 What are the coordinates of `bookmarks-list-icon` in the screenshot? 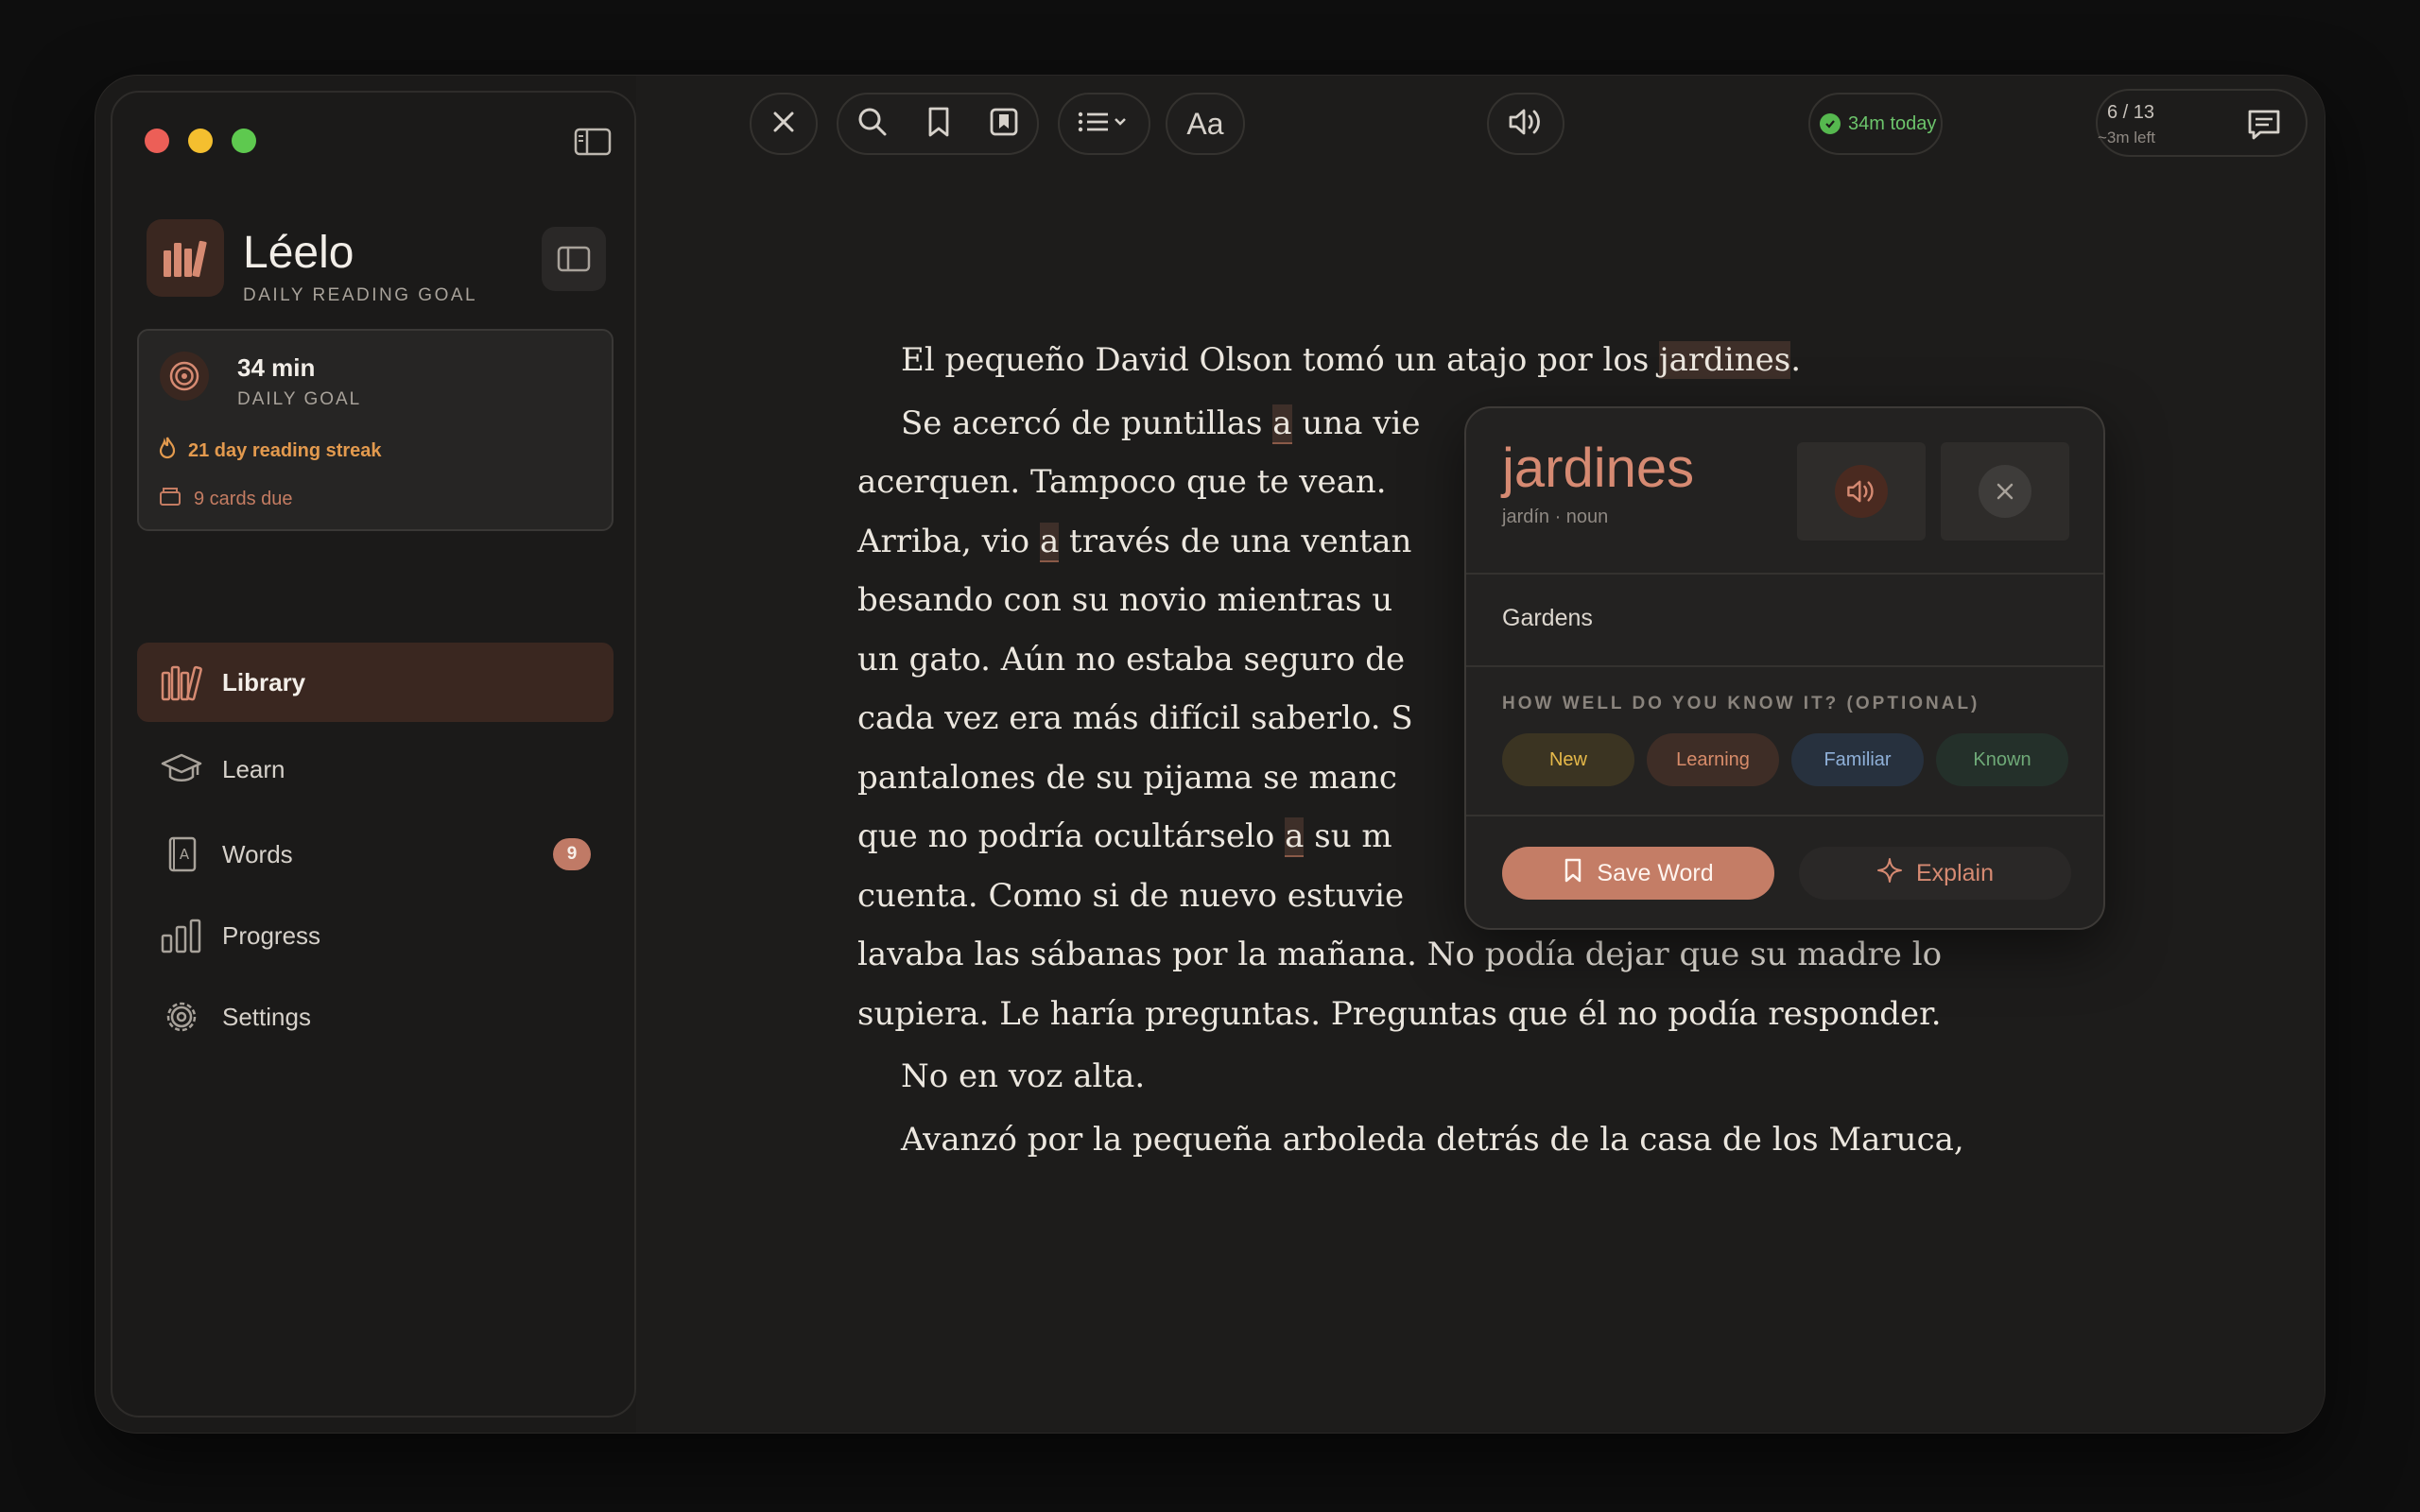 It's located at (1004, 124).